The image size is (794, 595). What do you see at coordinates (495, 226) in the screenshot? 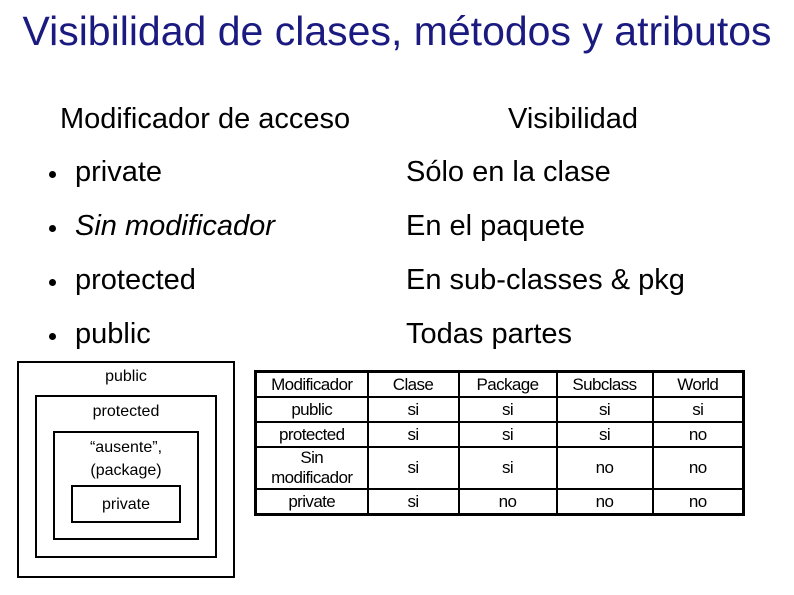
I see `visibility-label: En el paquete` at bounding box center [495, 226].